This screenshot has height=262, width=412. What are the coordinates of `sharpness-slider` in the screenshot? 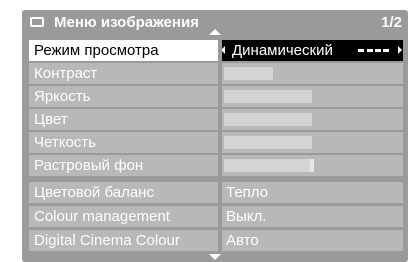 It's located at (312, 142).